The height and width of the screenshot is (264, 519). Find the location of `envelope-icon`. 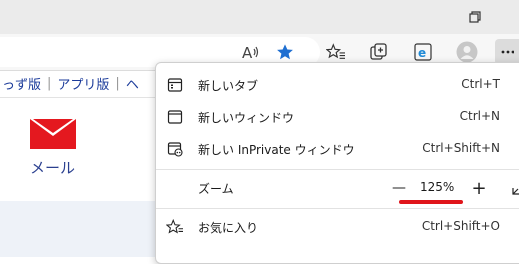

envelope-icon is located at coordinates (53, 134).